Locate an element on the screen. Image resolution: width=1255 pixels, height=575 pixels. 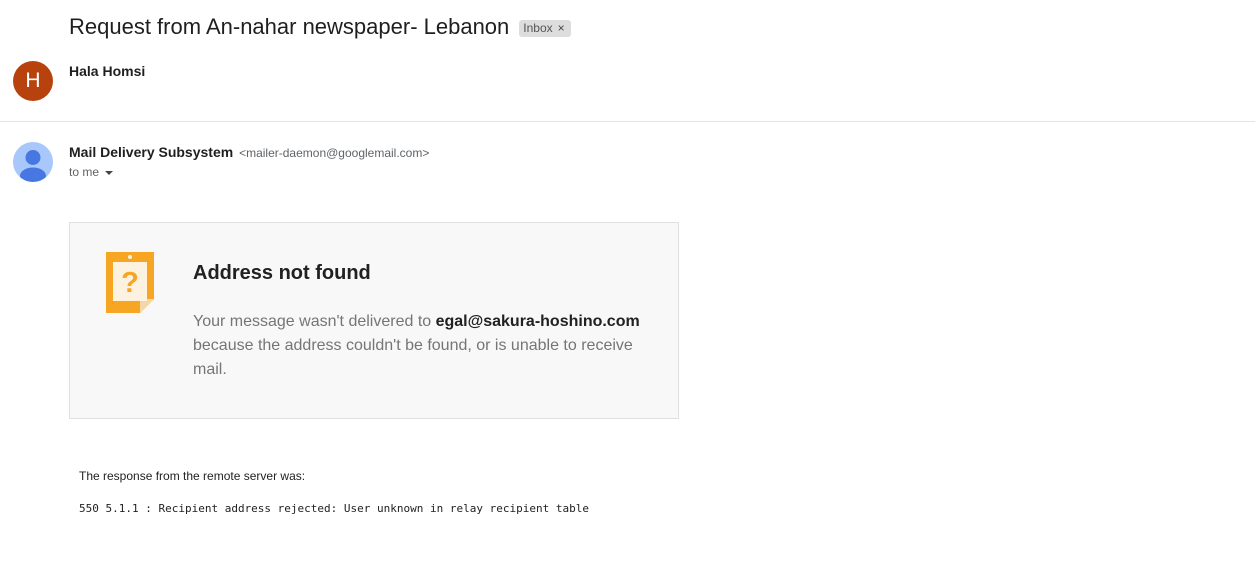
chevron-down-icon is located at coordinates (109, 172).